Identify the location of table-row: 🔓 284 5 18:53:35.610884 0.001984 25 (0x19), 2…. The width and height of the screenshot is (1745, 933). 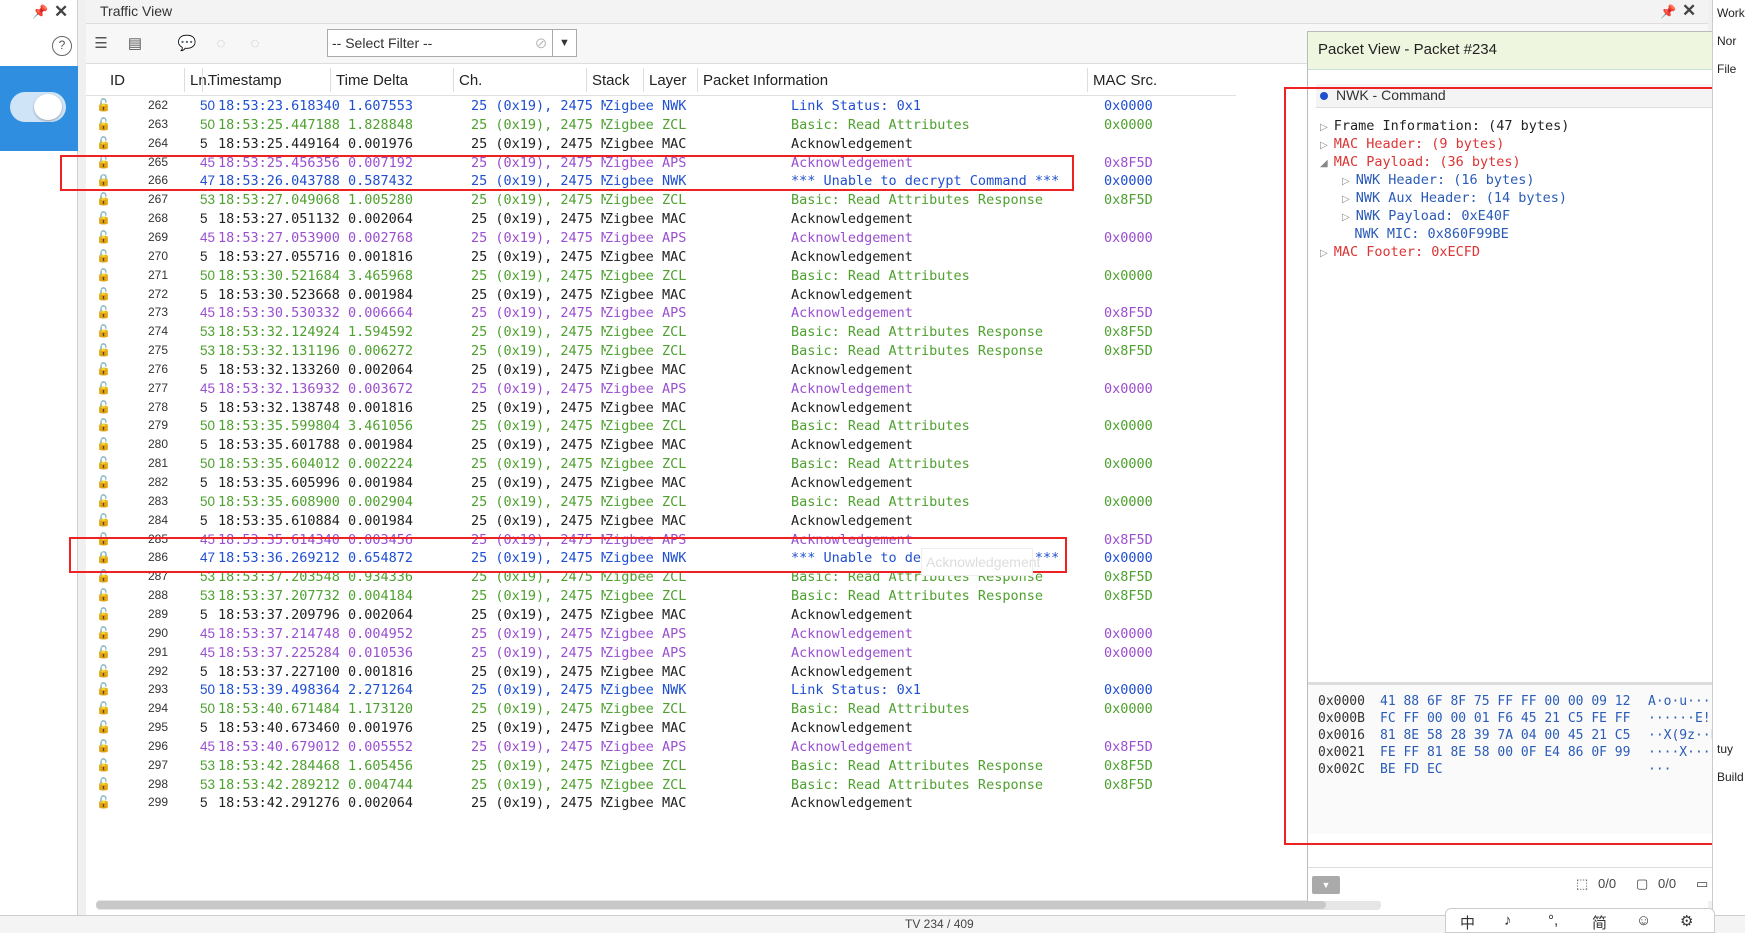
(661, 521).